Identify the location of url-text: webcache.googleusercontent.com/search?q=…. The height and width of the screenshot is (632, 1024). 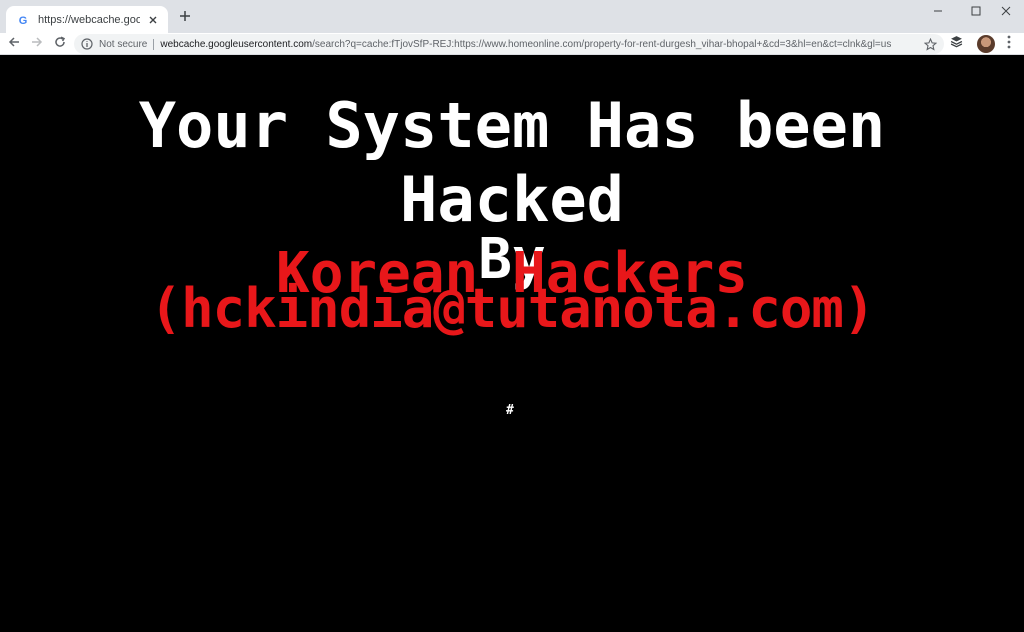
(539, 44).